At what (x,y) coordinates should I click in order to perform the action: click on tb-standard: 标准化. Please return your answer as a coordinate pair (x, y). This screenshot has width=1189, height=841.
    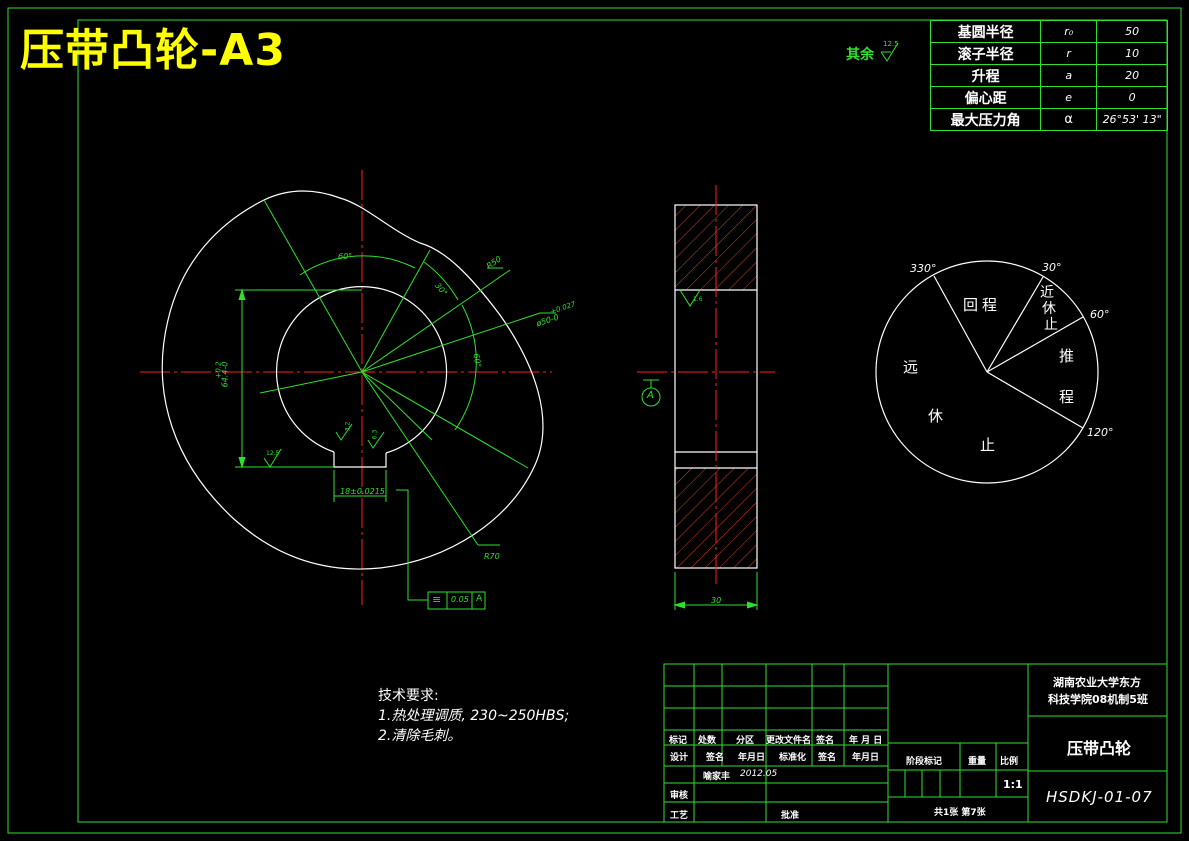
    Looking at the image, I should click on (793, 758).